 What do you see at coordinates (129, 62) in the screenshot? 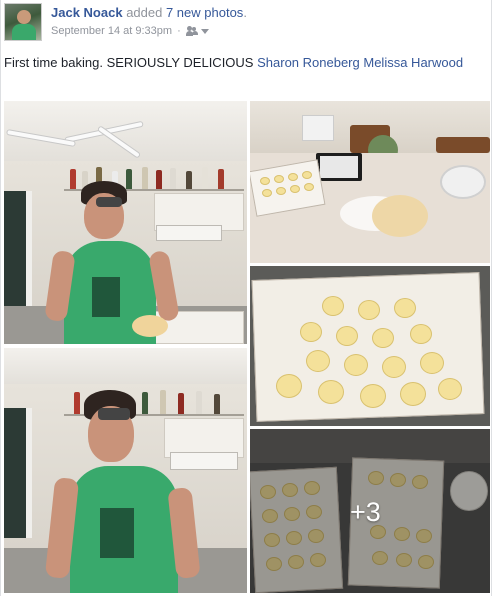
I see `caption-text: First time baking. SERIOUSLY DELICIOUS` at bounding box center [129, 62].